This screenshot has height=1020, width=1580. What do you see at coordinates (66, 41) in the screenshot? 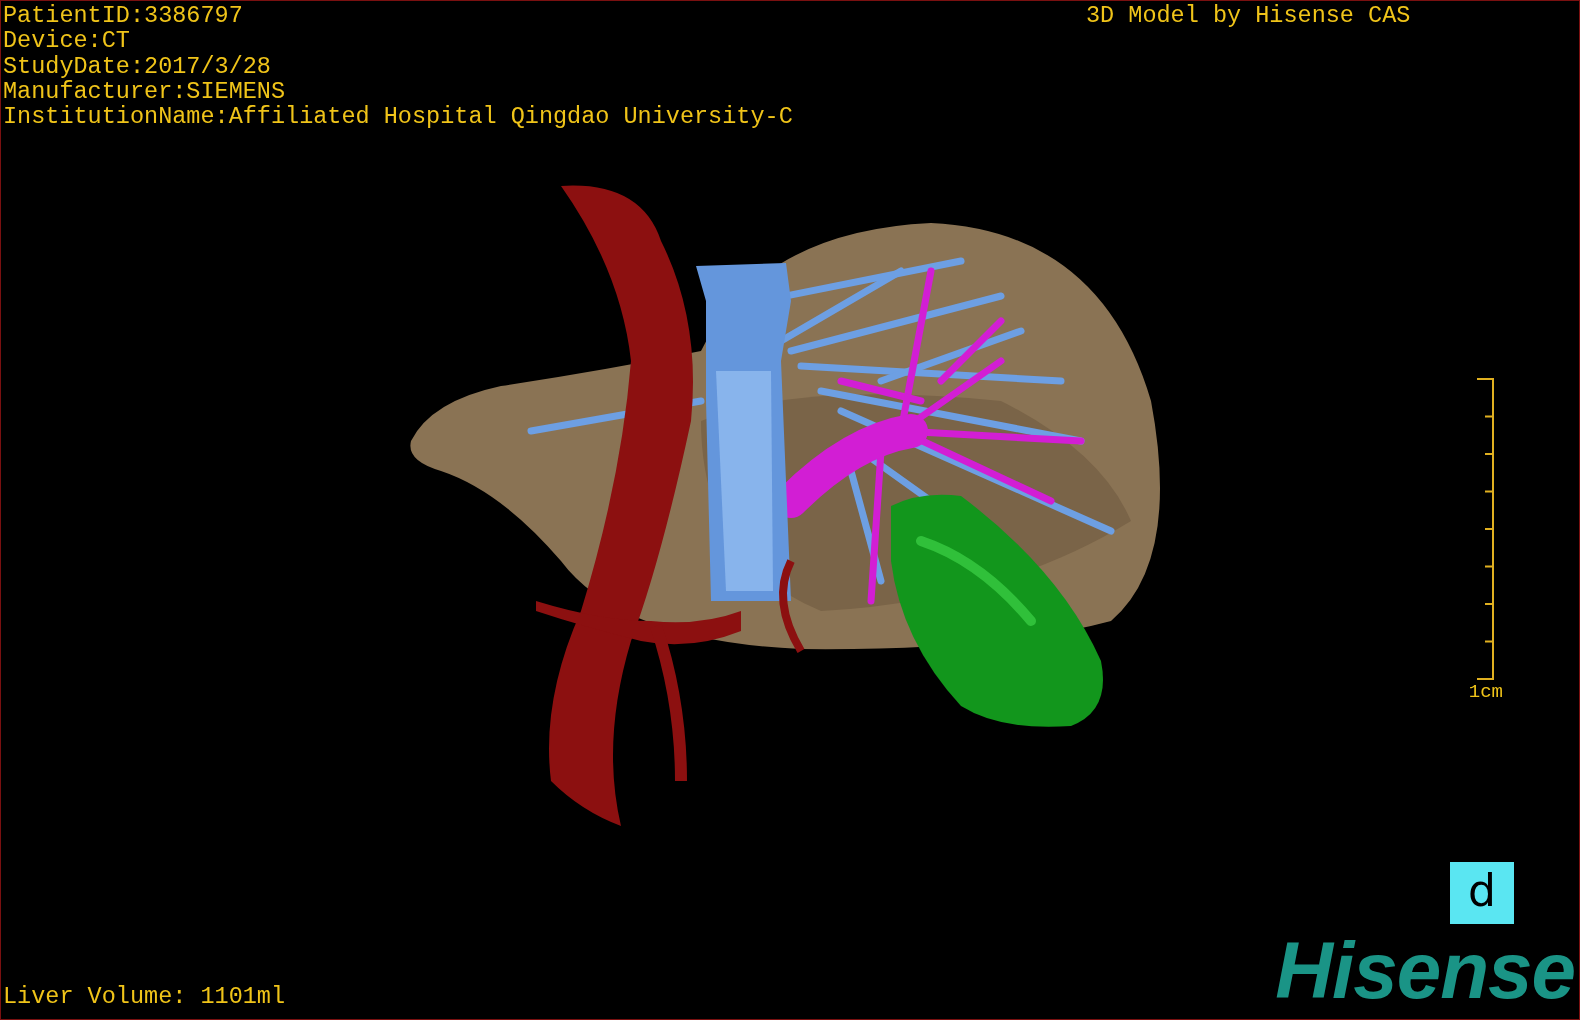
I see `study-info-text: Device:CT` at bounding box center [66, 41].